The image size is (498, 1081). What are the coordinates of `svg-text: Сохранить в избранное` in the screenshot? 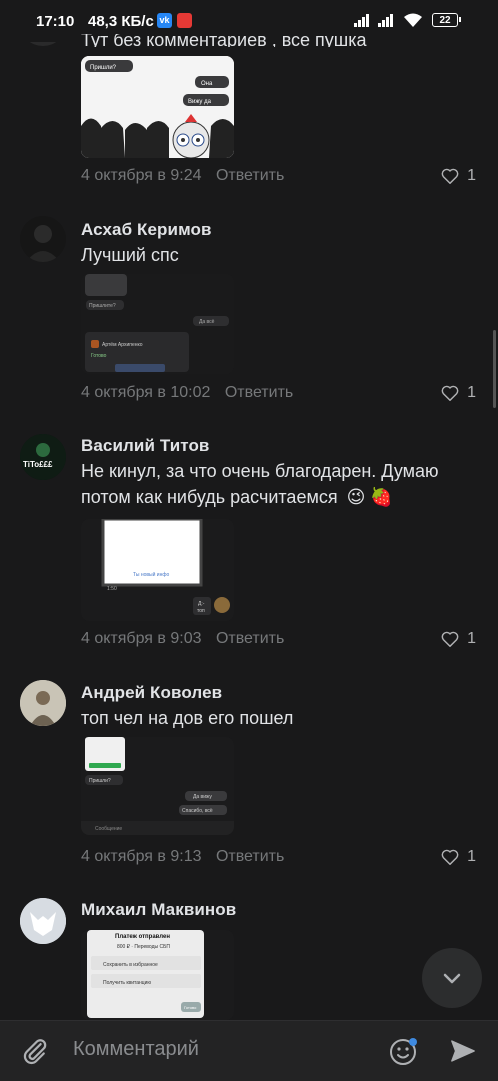 It's located at (130, 965).